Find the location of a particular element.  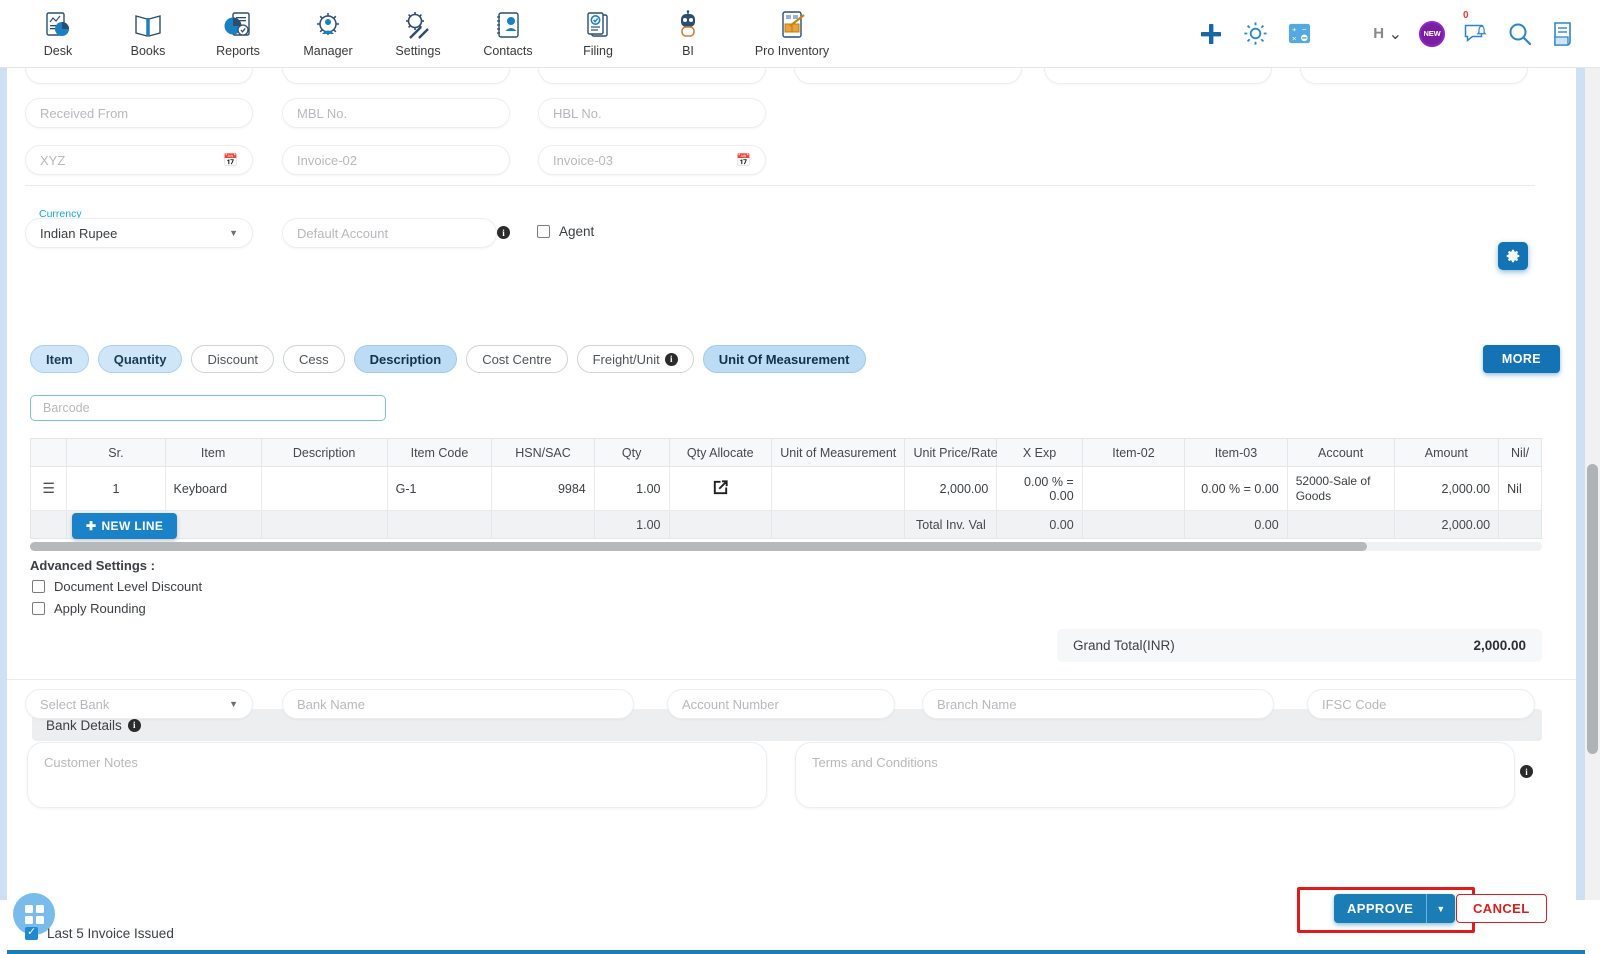

cell-description is located at coordinates (324, 488).